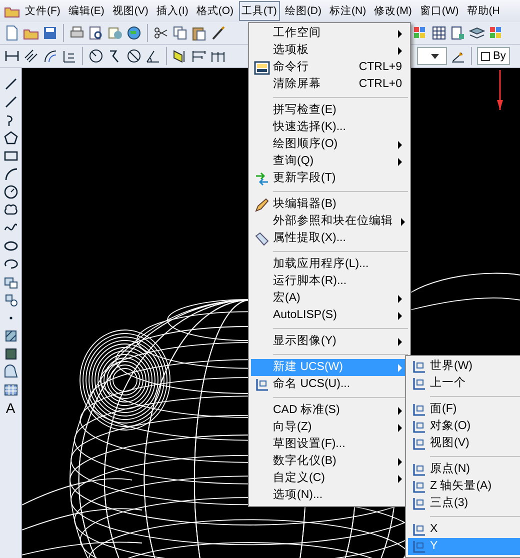 This screenshot has height=558, width=520. What do you see at coordinates (329, 315) in the screenshot?
I see `menu-item: AutoLISP(S)` at bounding box center [329, 315].